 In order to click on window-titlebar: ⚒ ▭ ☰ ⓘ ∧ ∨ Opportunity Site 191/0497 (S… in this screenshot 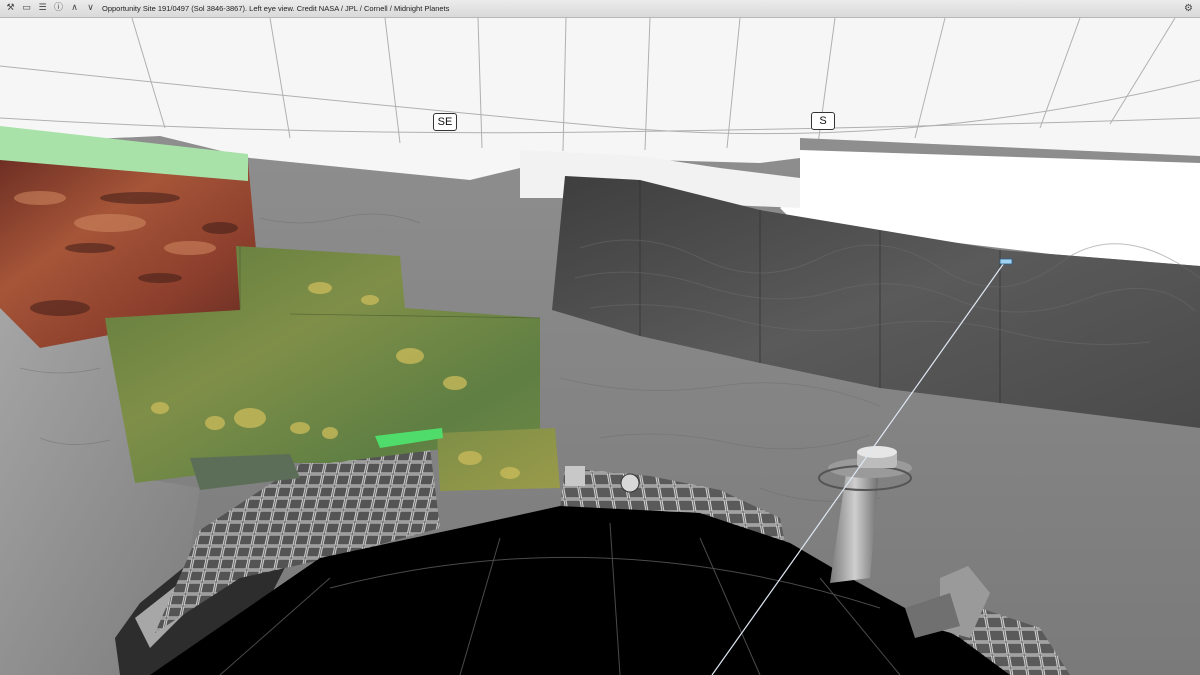, I will do `click(600, 9)`.